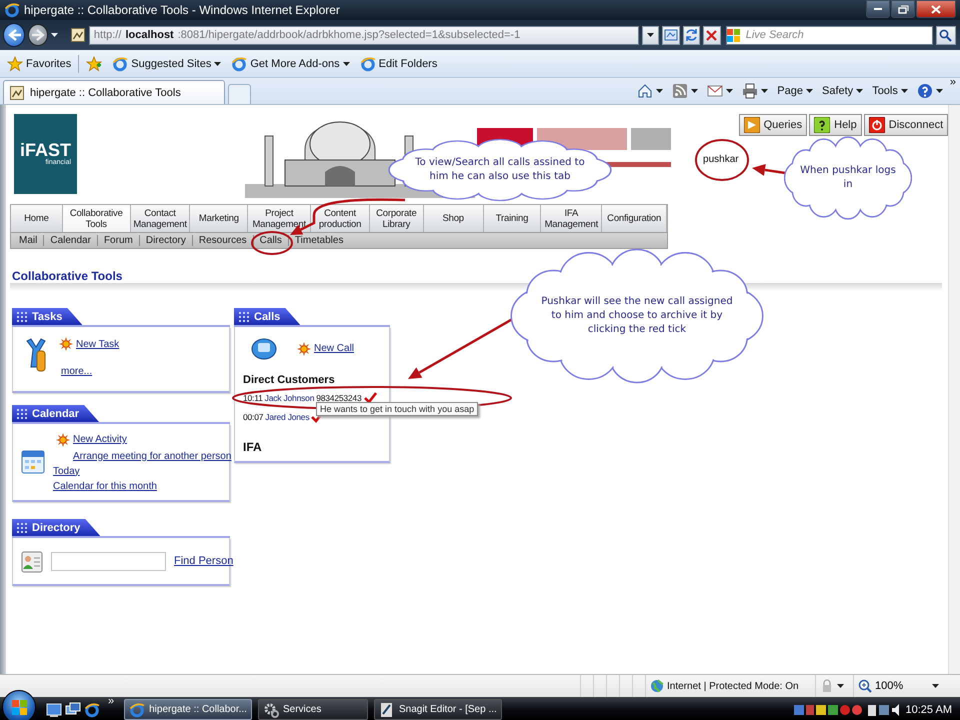  Describe the element at coordinates (397, 409) in the screenshot. I see `tooltip: He wants to get in touch with you asap` at that location.